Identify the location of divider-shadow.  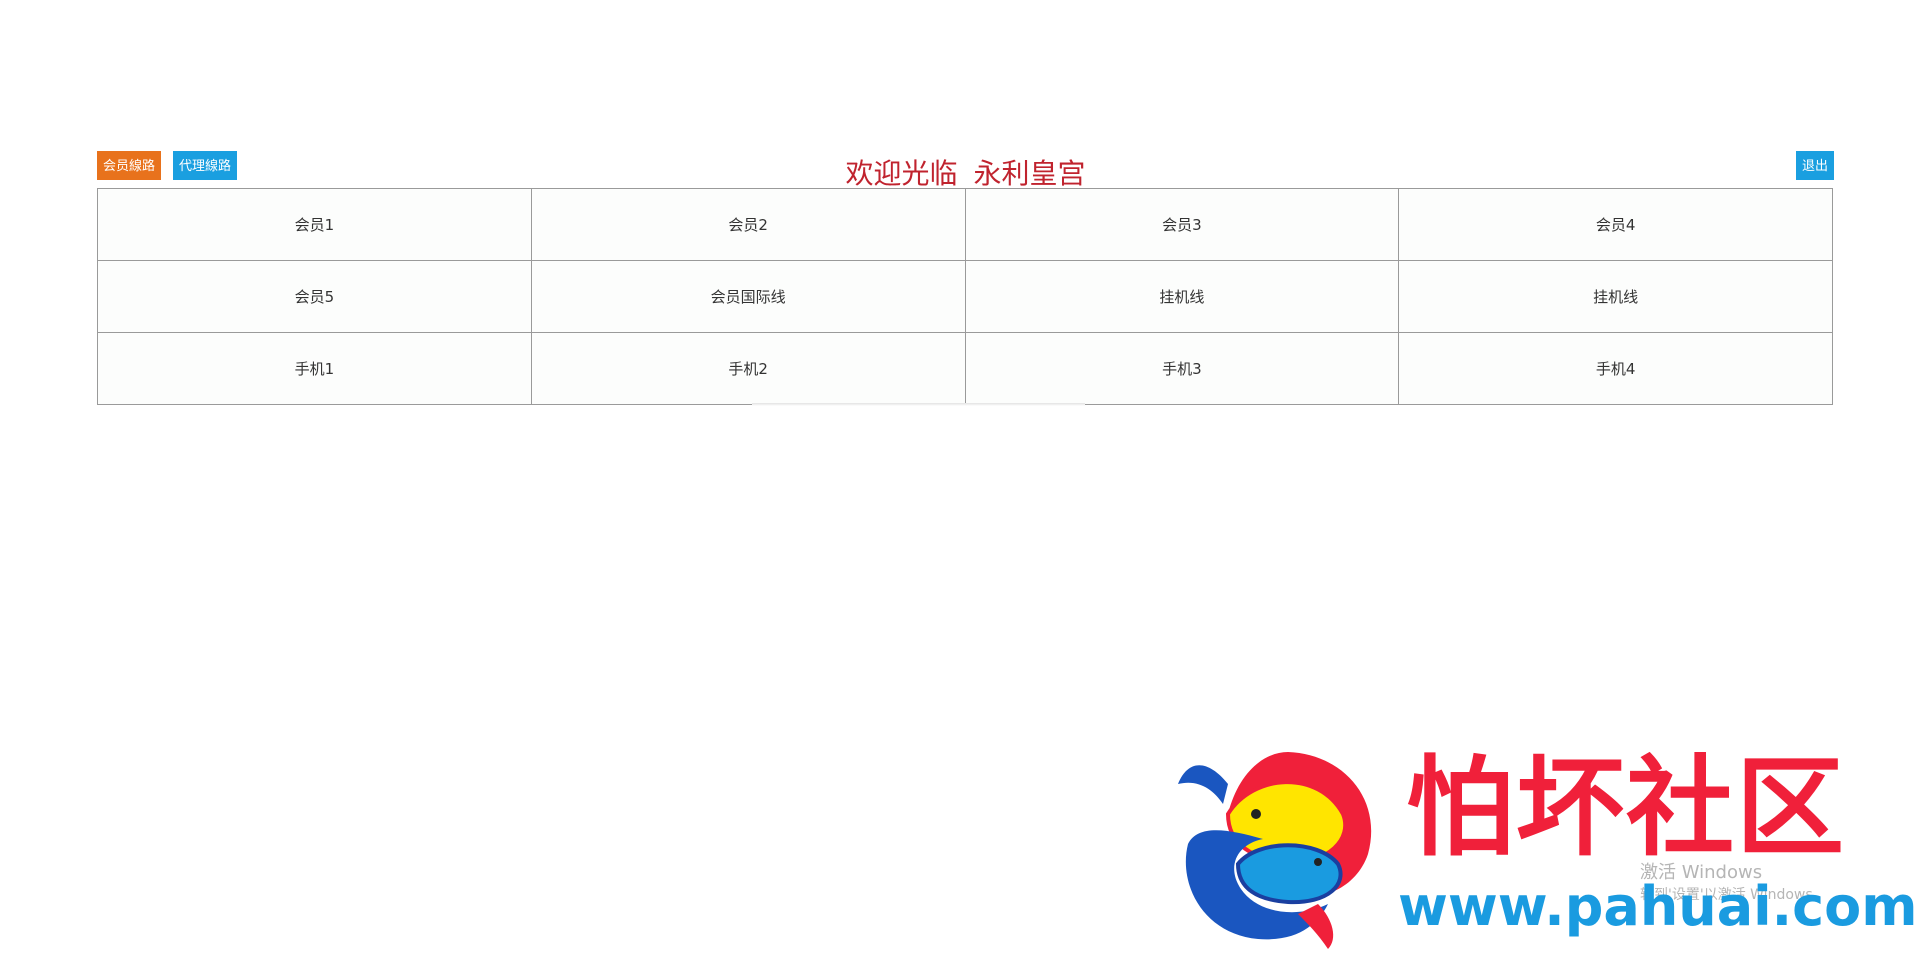
(918, 404).